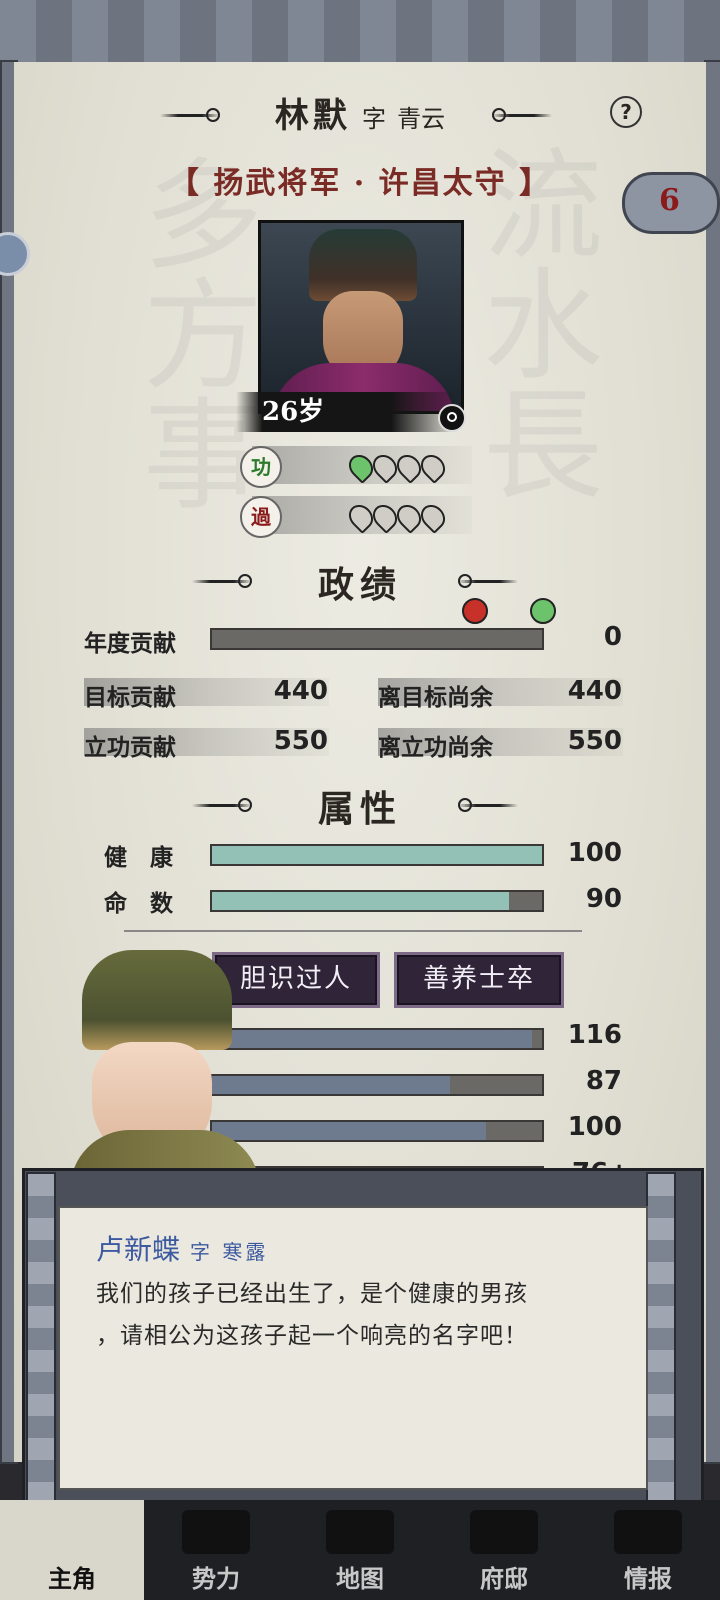 This screenshot has width=720, height=1600. What do you see at coordinates (648, 1532) in the screenshot?
I see `intel-icon` at bounding box center [648, 1532].